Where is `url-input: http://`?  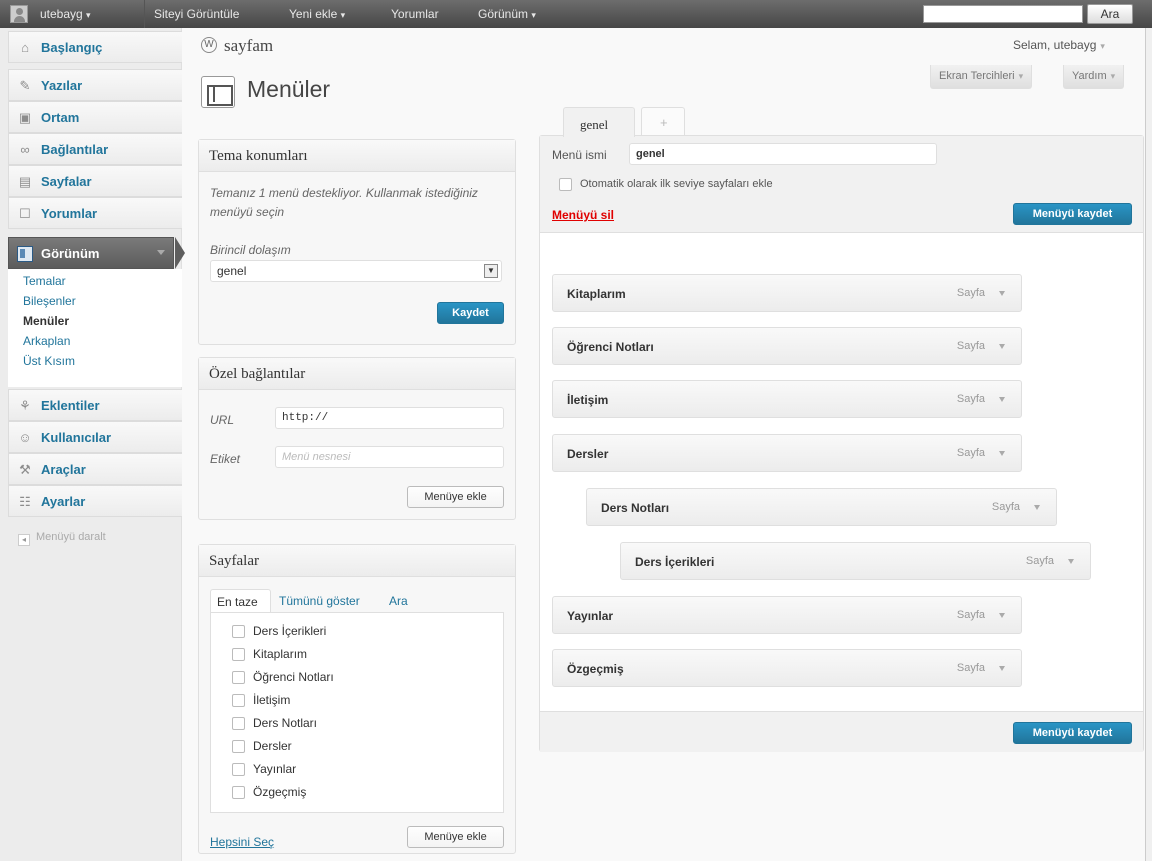 url-input: http:// is located at coordinates (389, 418).